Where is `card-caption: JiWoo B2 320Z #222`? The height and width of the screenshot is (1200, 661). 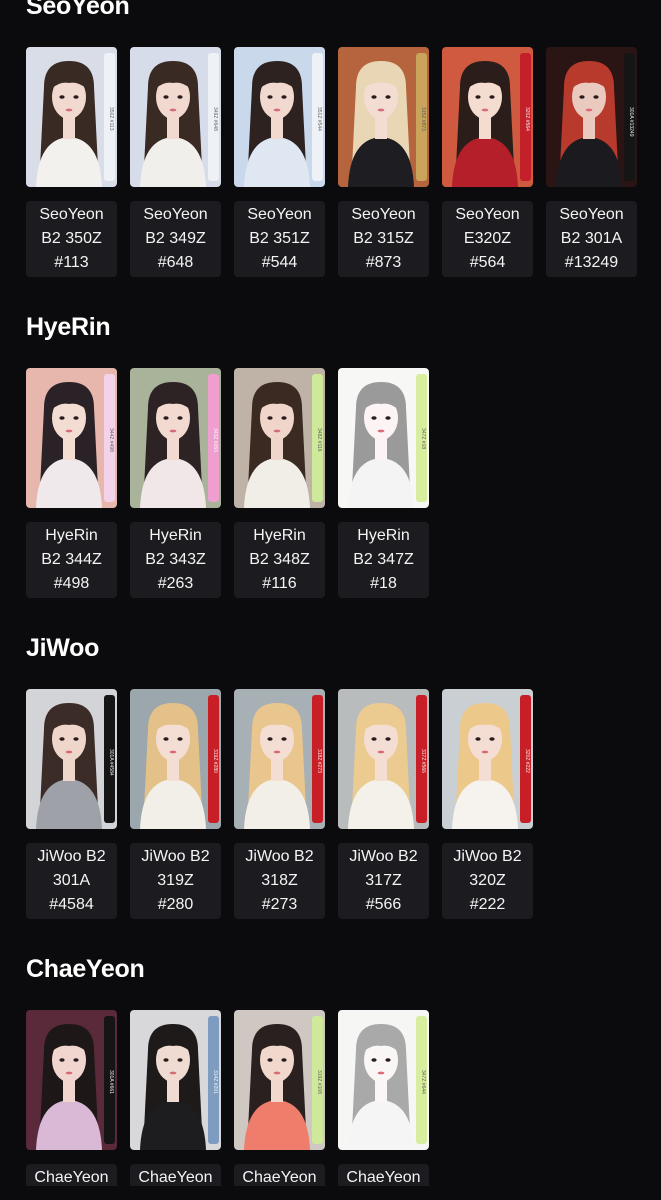
card-caption: JiWoo B2 320Z #222 is located at coordinates (487, 881).